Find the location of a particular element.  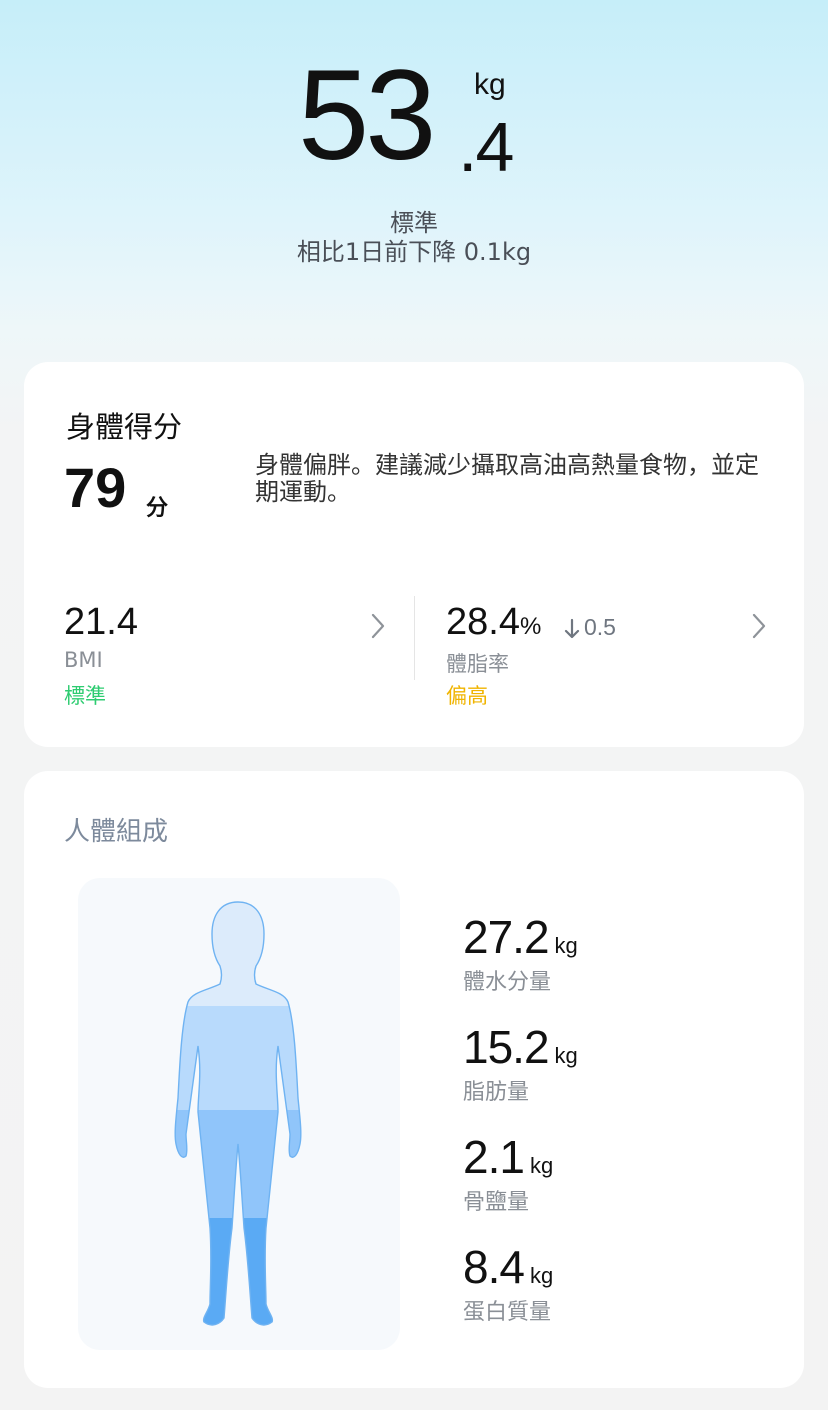

body-fat-label: 體脂率 is located at coordinates (477, 664).